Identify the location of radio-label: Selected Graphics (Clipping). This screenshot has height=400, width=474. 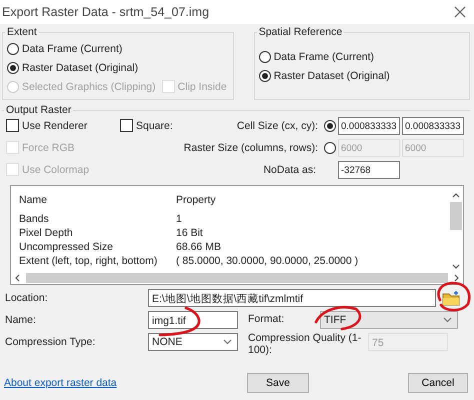
(89, 86).